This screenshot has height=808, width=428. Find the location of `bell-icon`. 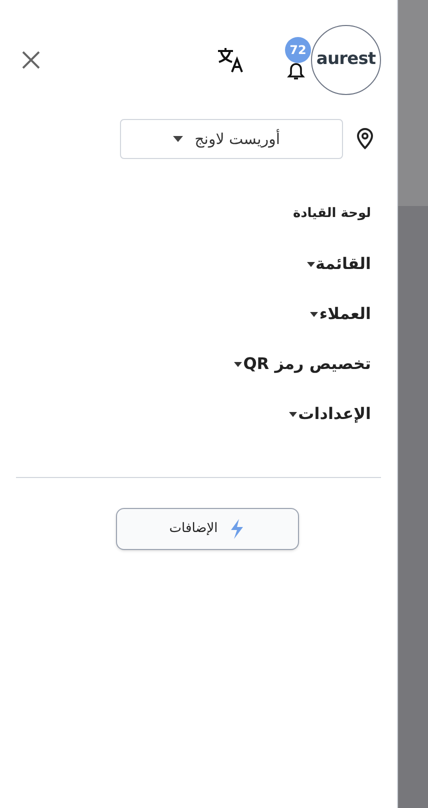

bell-icon is located at coordinates (296, 72).